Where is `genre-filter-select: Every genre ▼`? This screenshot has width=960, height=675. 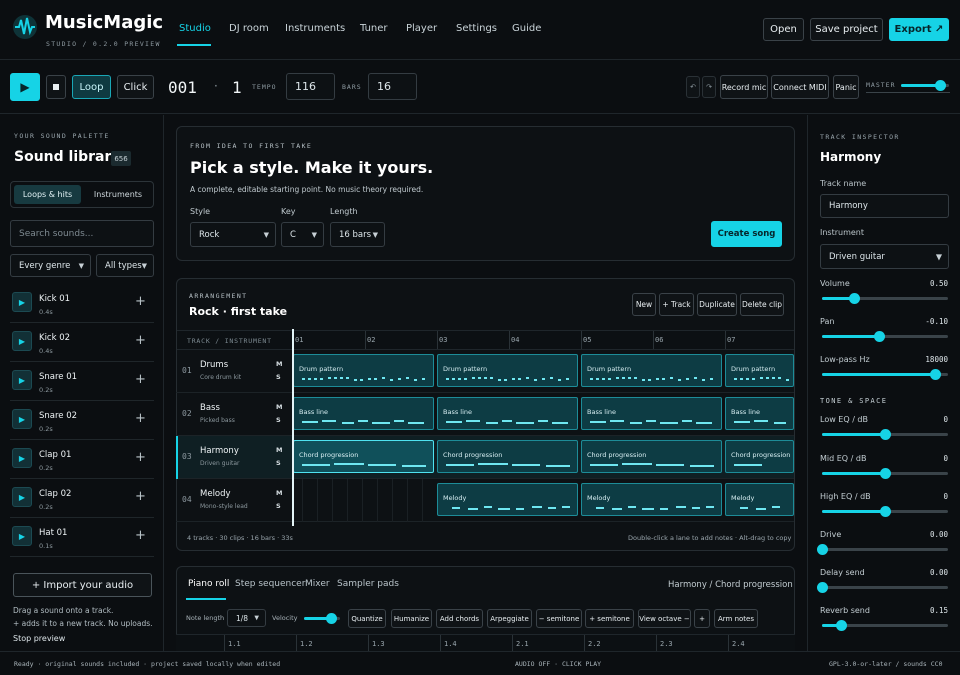
genre-filter-select: Every genre ▼ is located at coordinates (50, 265).